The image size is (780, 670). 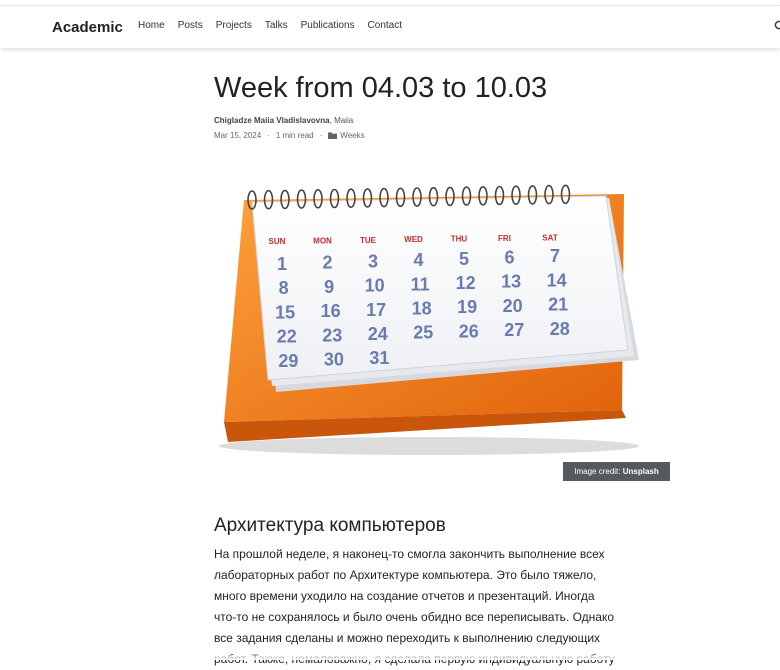 I want to click on calendar-date: 29, so click(x=288, y=361).